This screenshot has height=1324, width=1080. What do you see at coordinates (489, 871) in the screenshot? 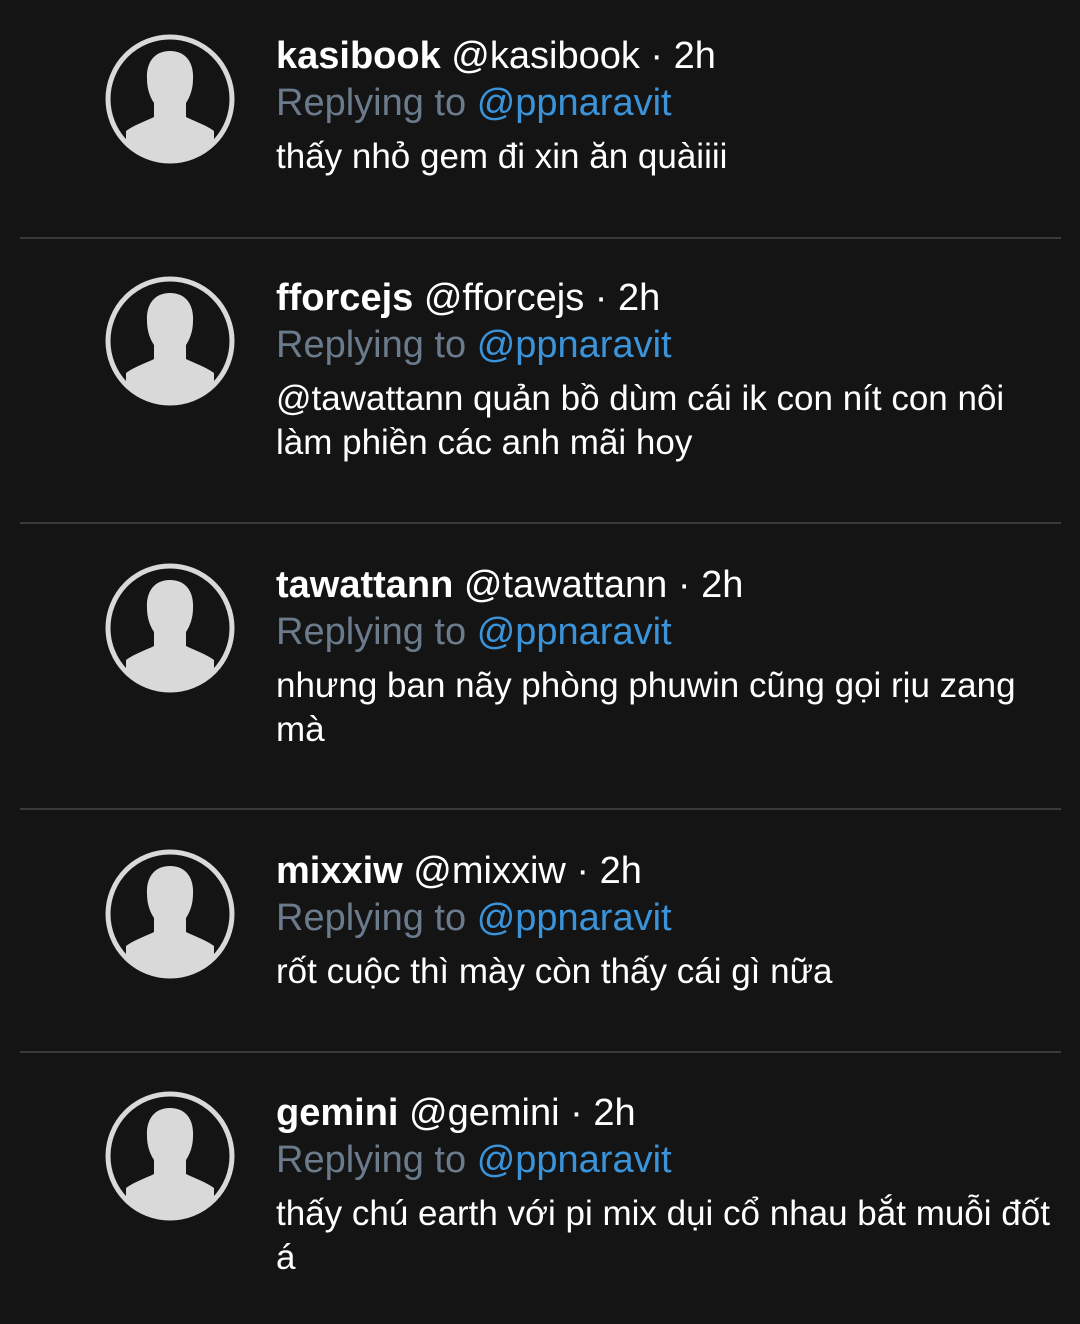
I see `user-handle: @mixxiw` at bounding box center [489, 871].